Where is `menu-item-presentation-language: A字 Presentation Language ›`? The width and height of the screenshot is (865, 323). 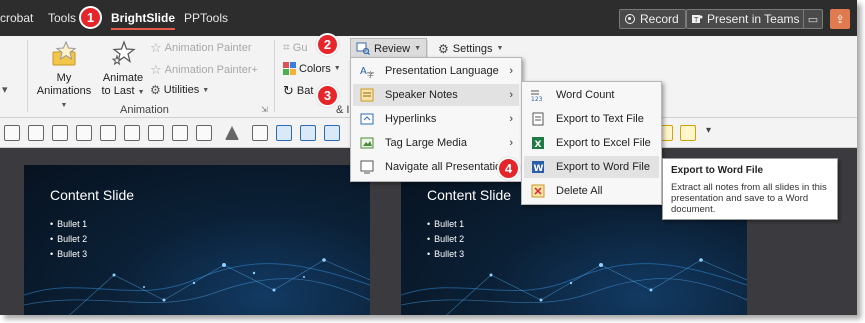 menu-item-presentation-language: A字 Presentation Language › is located at coordinates (436, 71).